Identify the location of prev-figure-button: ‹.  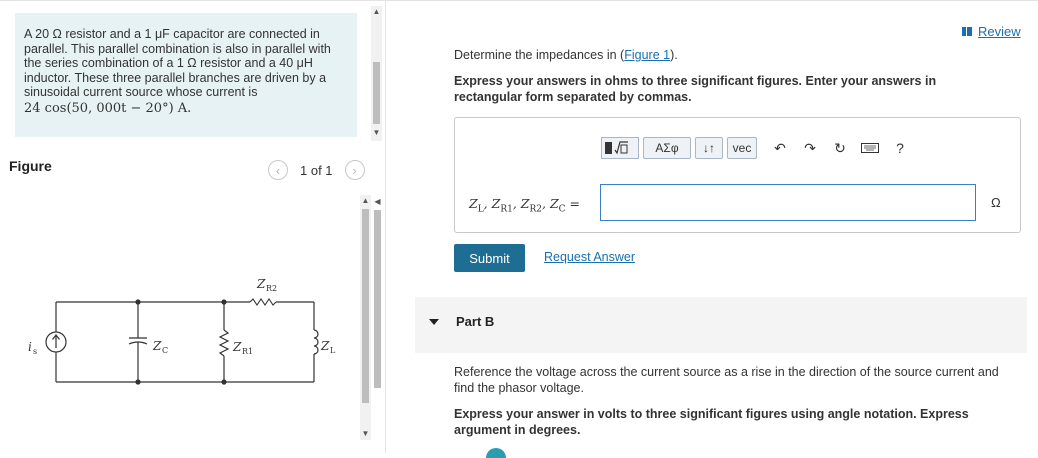
(278, 170).